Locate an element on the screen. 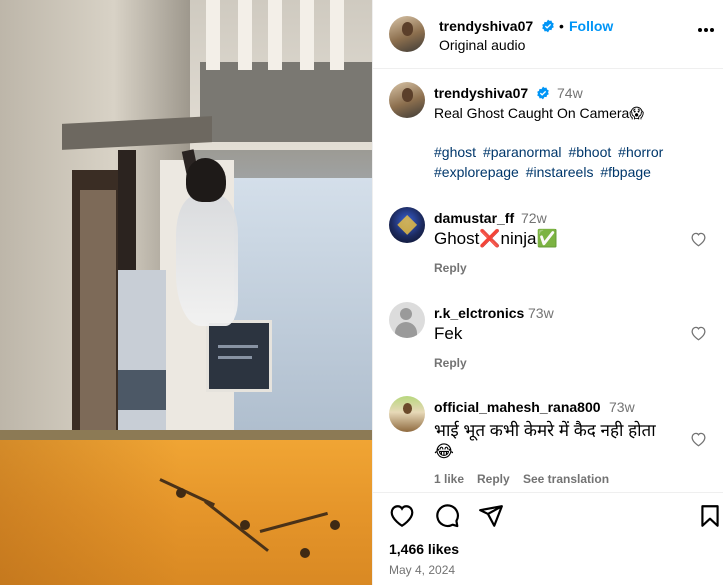  caption-username: trendyshiva07 is located at coordinates (481, 93).